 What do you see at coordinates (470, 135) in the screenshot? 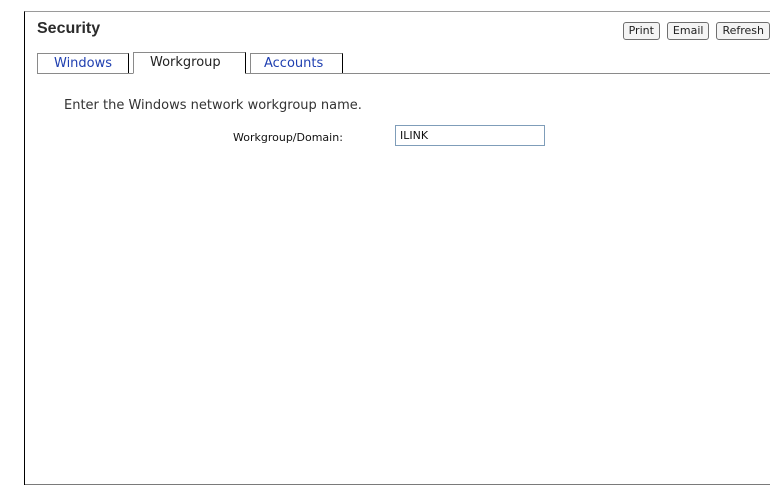
I see `workgroup-domain-input` at bounding box center [470, 135].